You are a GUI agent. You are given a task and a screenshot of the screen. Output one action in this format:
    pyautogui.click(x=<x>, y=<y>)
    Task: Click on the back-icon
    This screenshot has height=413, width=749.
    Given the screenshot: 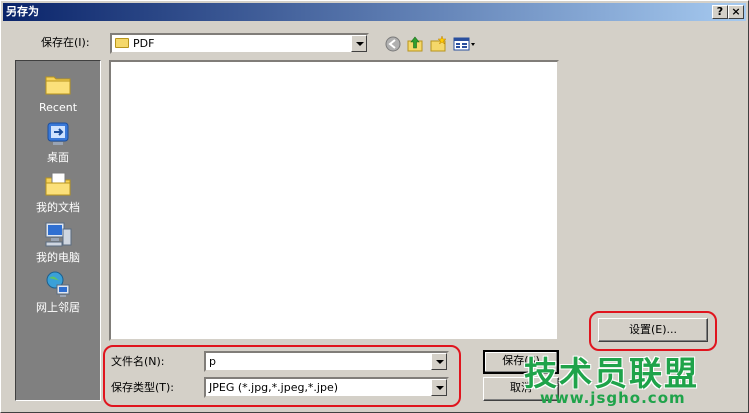 What is the action you would take?
    pyautogui.click(x=393, y=44)
    